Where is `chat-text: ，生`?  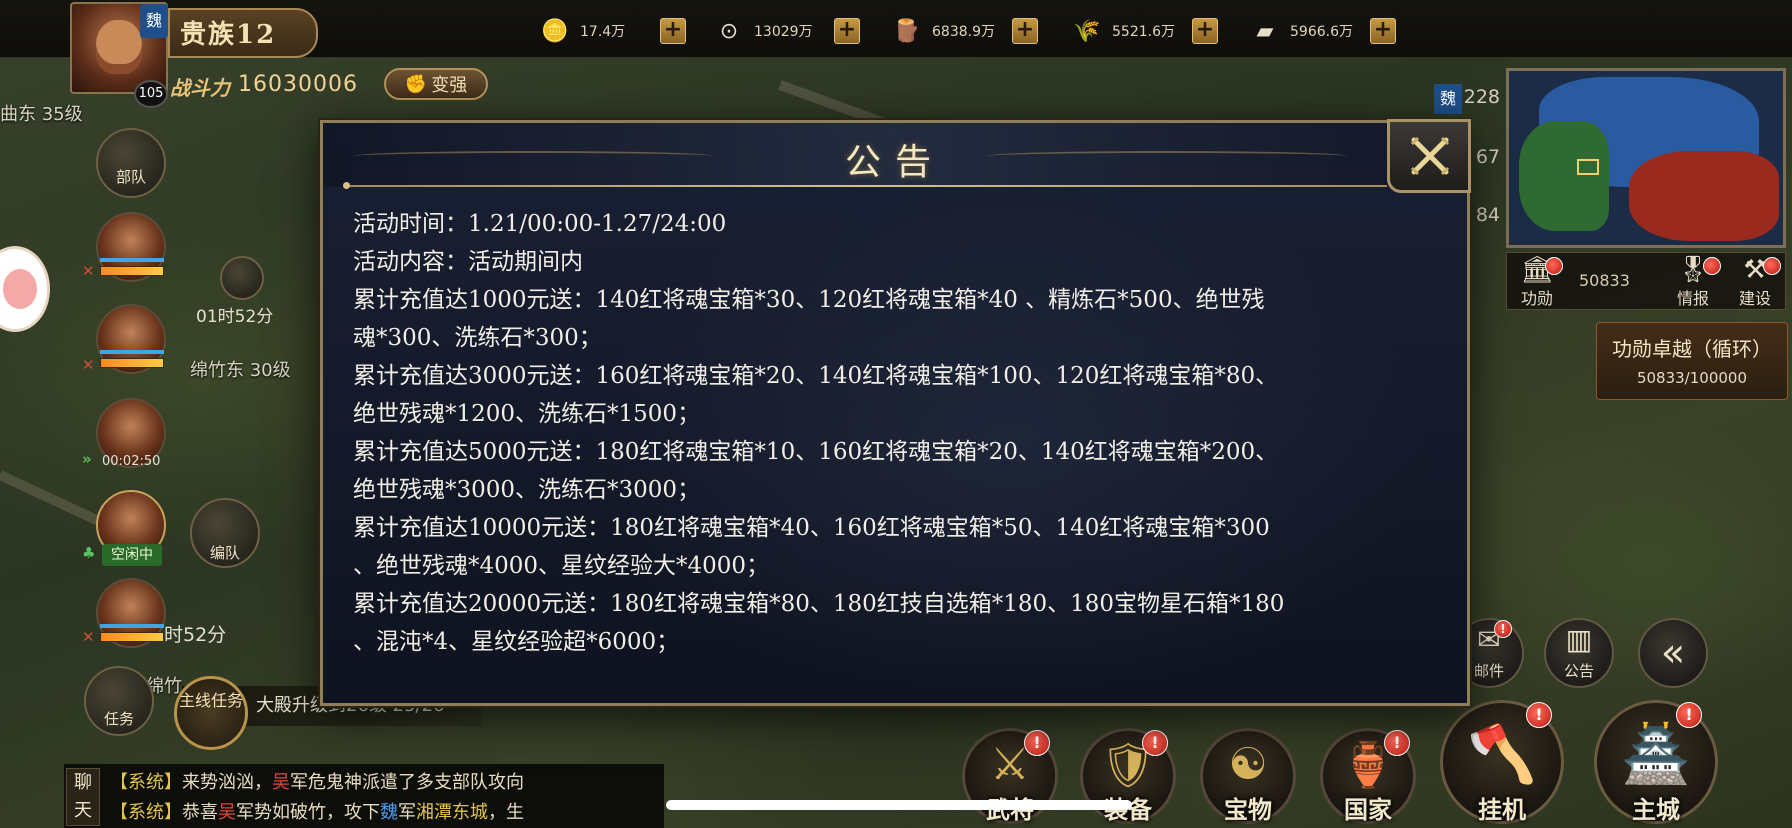 chat-text: ，生 is located at coordinates (506, 812).